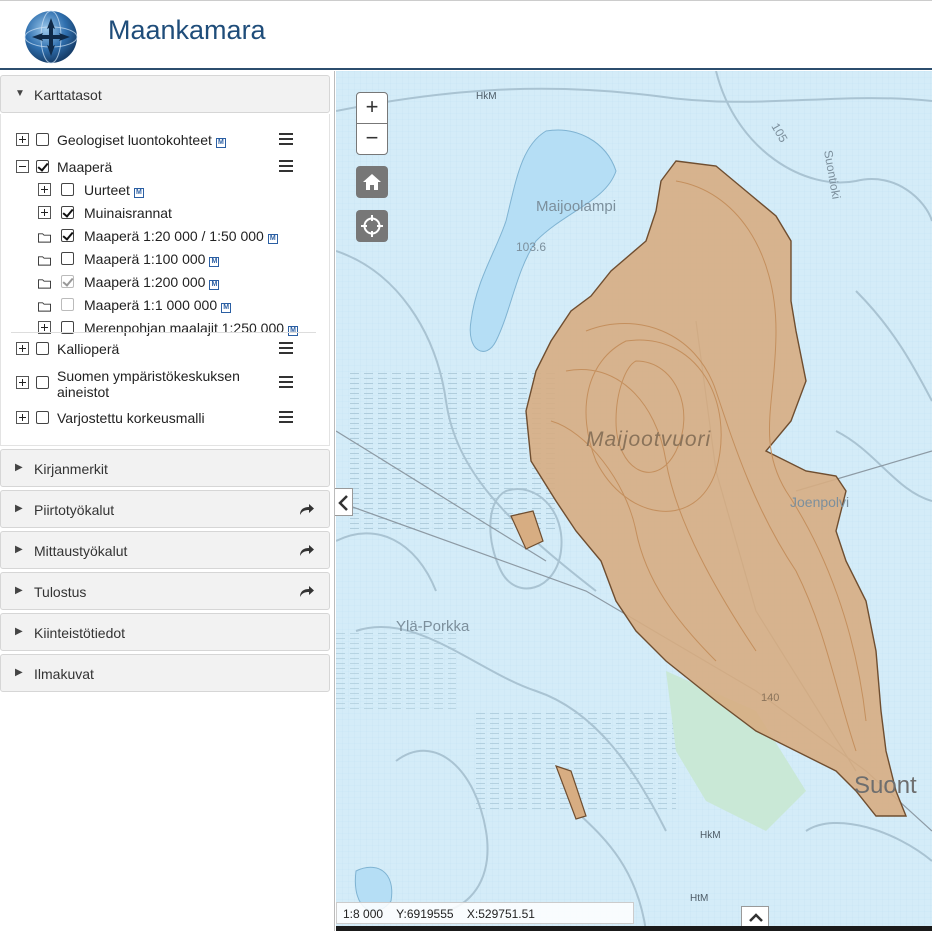 This screenshot has height=932, width=932. Describe the element at coordinates (425, 914) in the screenshot. I see `y-coordinate: Y:6919555` at that location.